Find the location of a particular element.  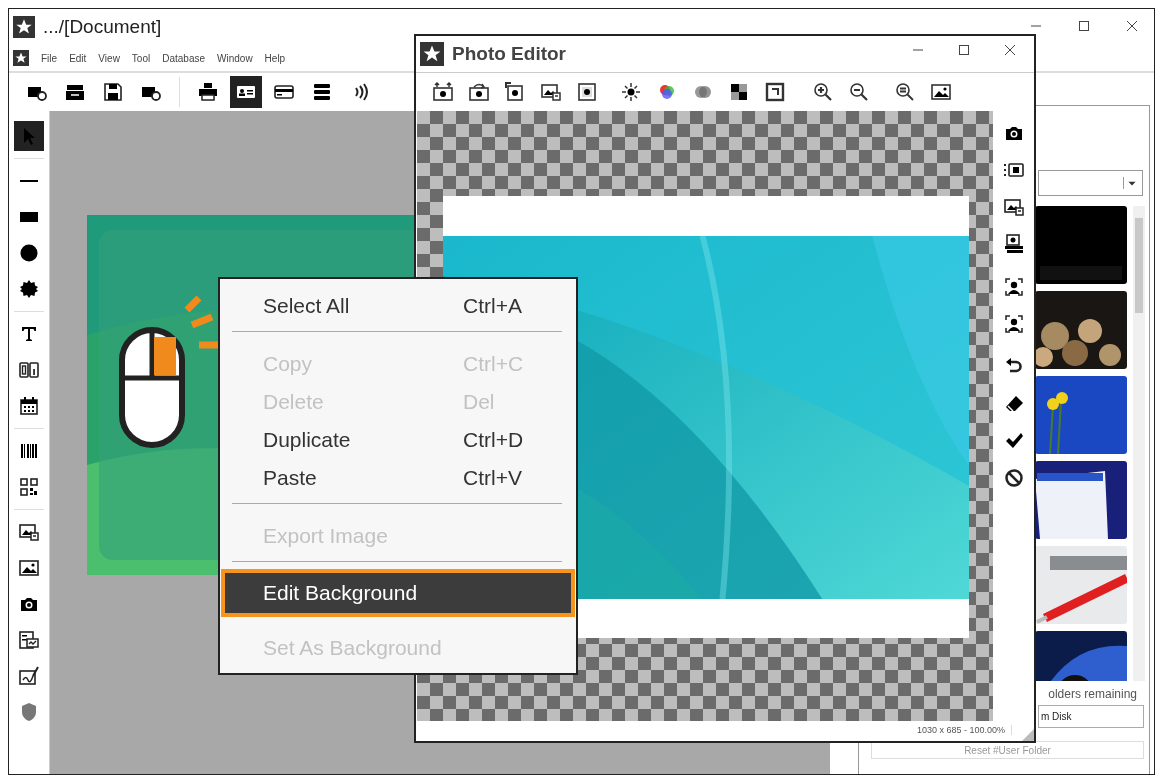

menu-item: Duplicate Ctrl+D is located at coordinates (398, 440).